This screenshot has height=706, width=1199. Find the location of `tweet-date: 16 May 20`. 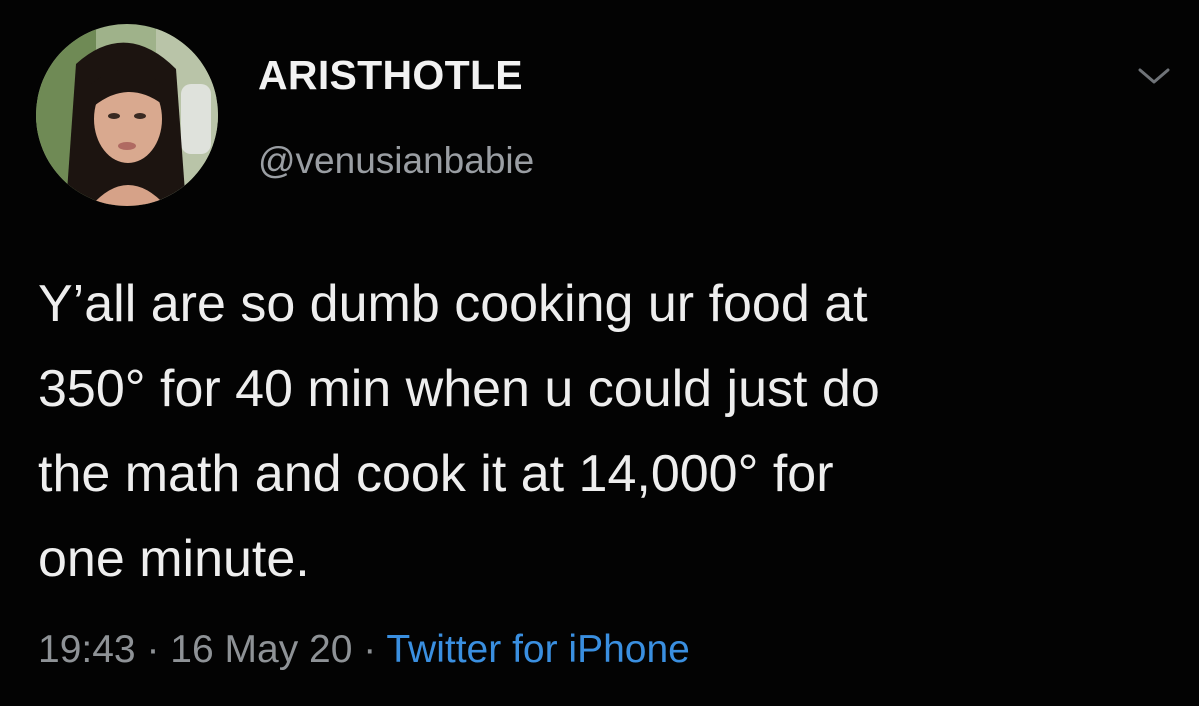

tweet-date: 16 May 20 is located at coordinates (261, 649).